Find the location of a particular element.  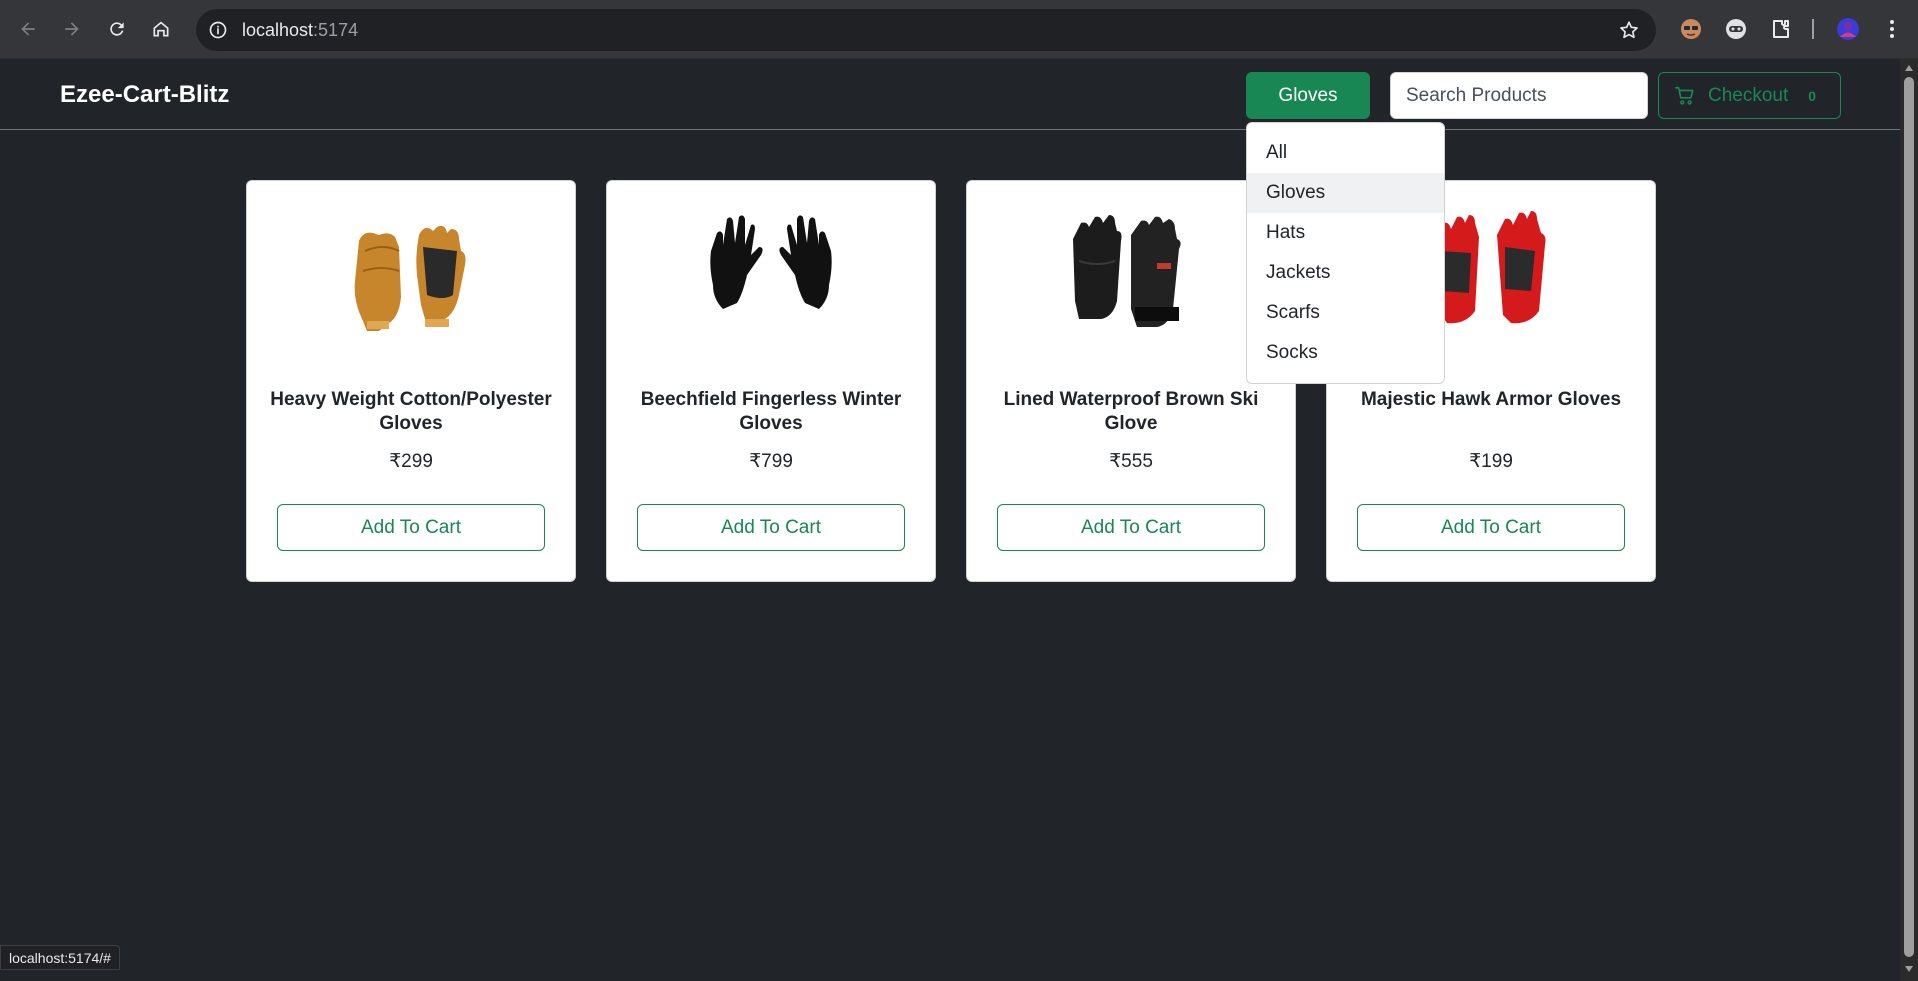

category-dropdown-menu: All Gloves Hats Jackets Scarfs Socks is located at coordinates (1345, 253).